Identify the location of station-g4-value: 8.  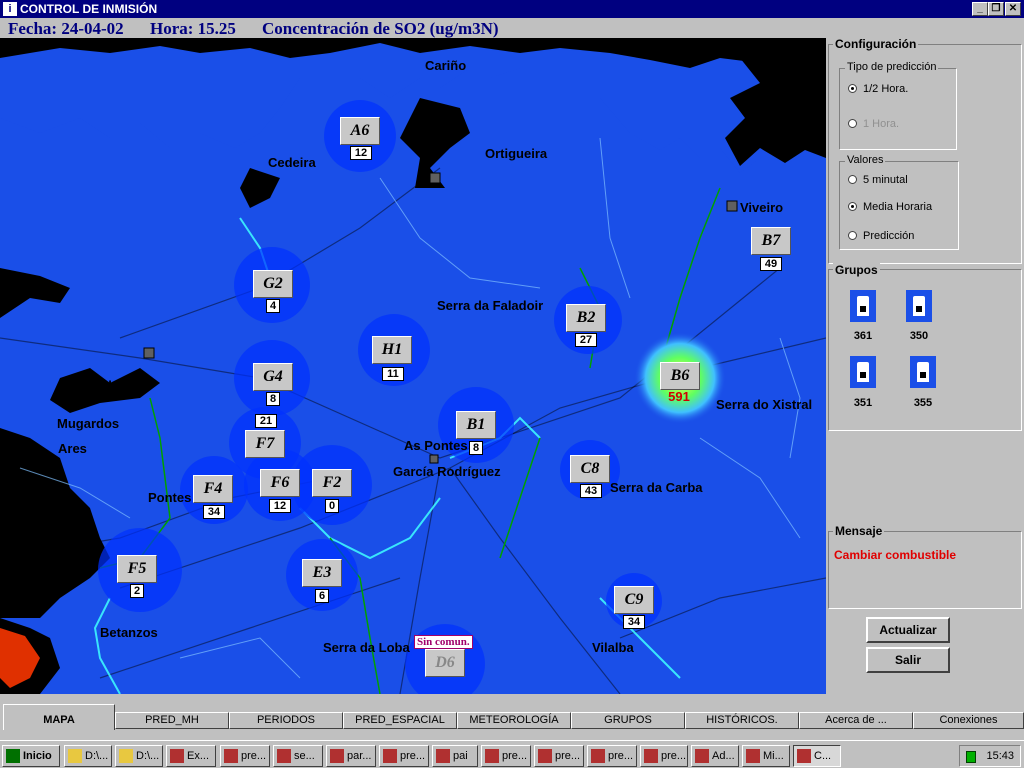
(273, 399).